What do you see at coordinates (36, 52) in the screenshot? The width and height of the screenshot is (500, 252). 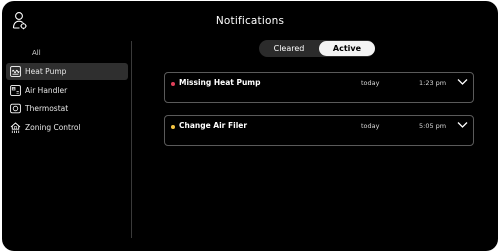 I see `sidebar-item-label: All` at bounding box center [36, 52].